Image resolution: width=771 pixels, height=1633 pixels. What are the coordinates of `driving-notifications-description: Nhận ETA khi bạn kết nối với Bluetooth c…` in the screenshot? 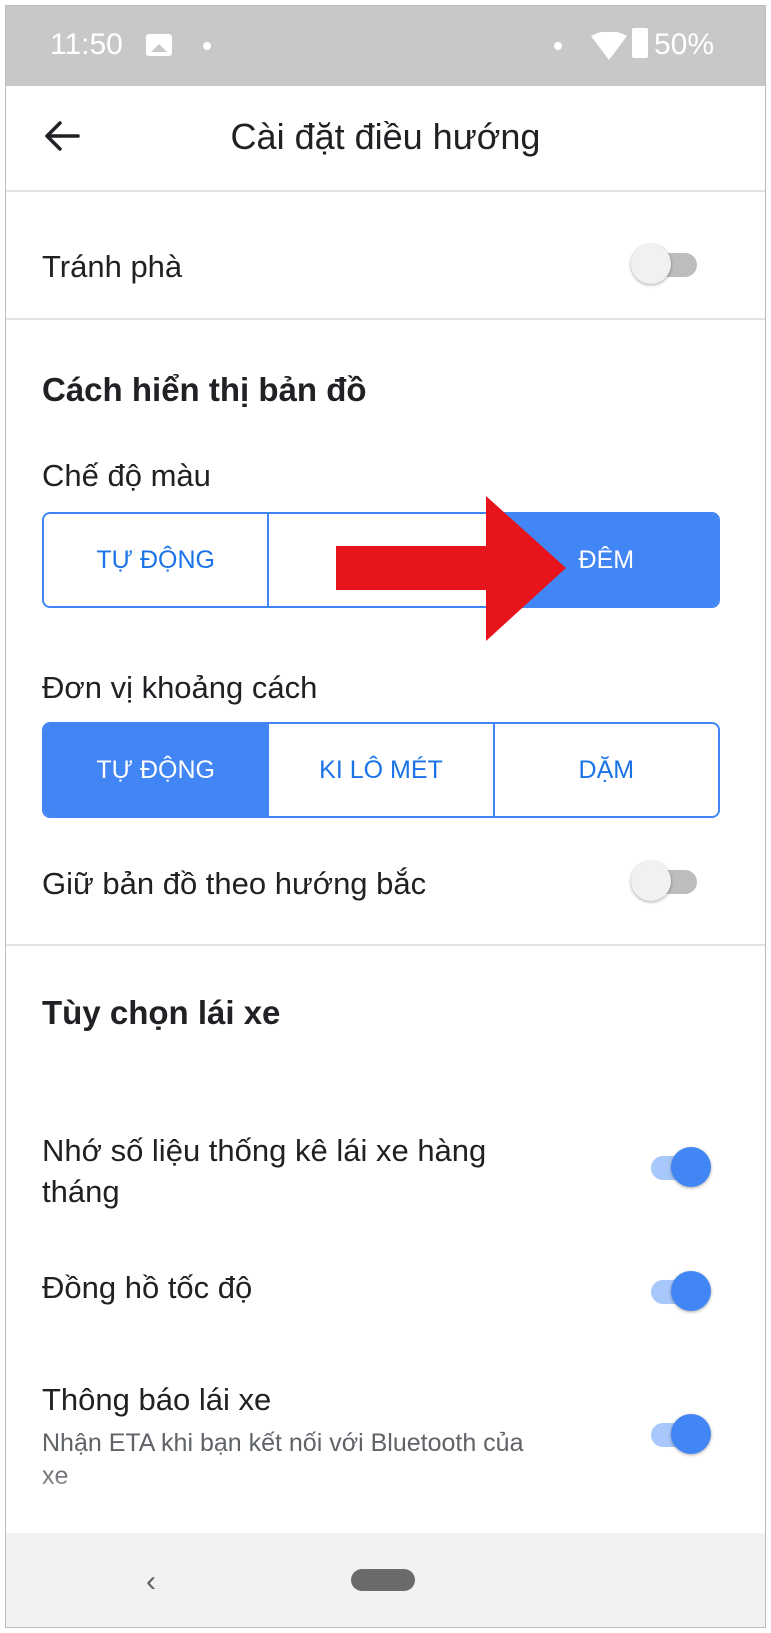 It's located at (283, 1443).